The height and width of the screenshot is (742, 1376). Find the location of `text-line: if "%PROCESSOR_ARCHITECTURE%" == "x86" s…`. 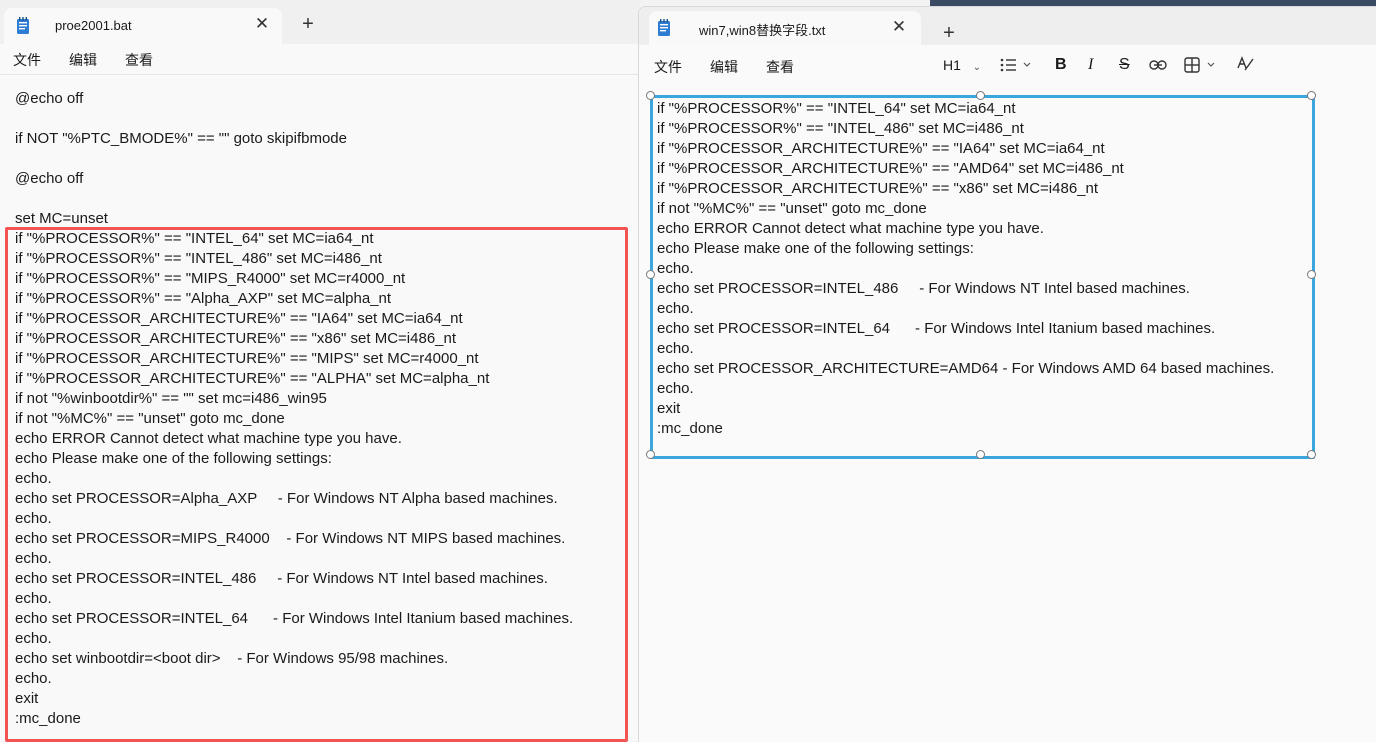

text-line: if "%PROCESSOR_ARCHITECTURE%" == "x86" s… is located at coordinates (878, 188).